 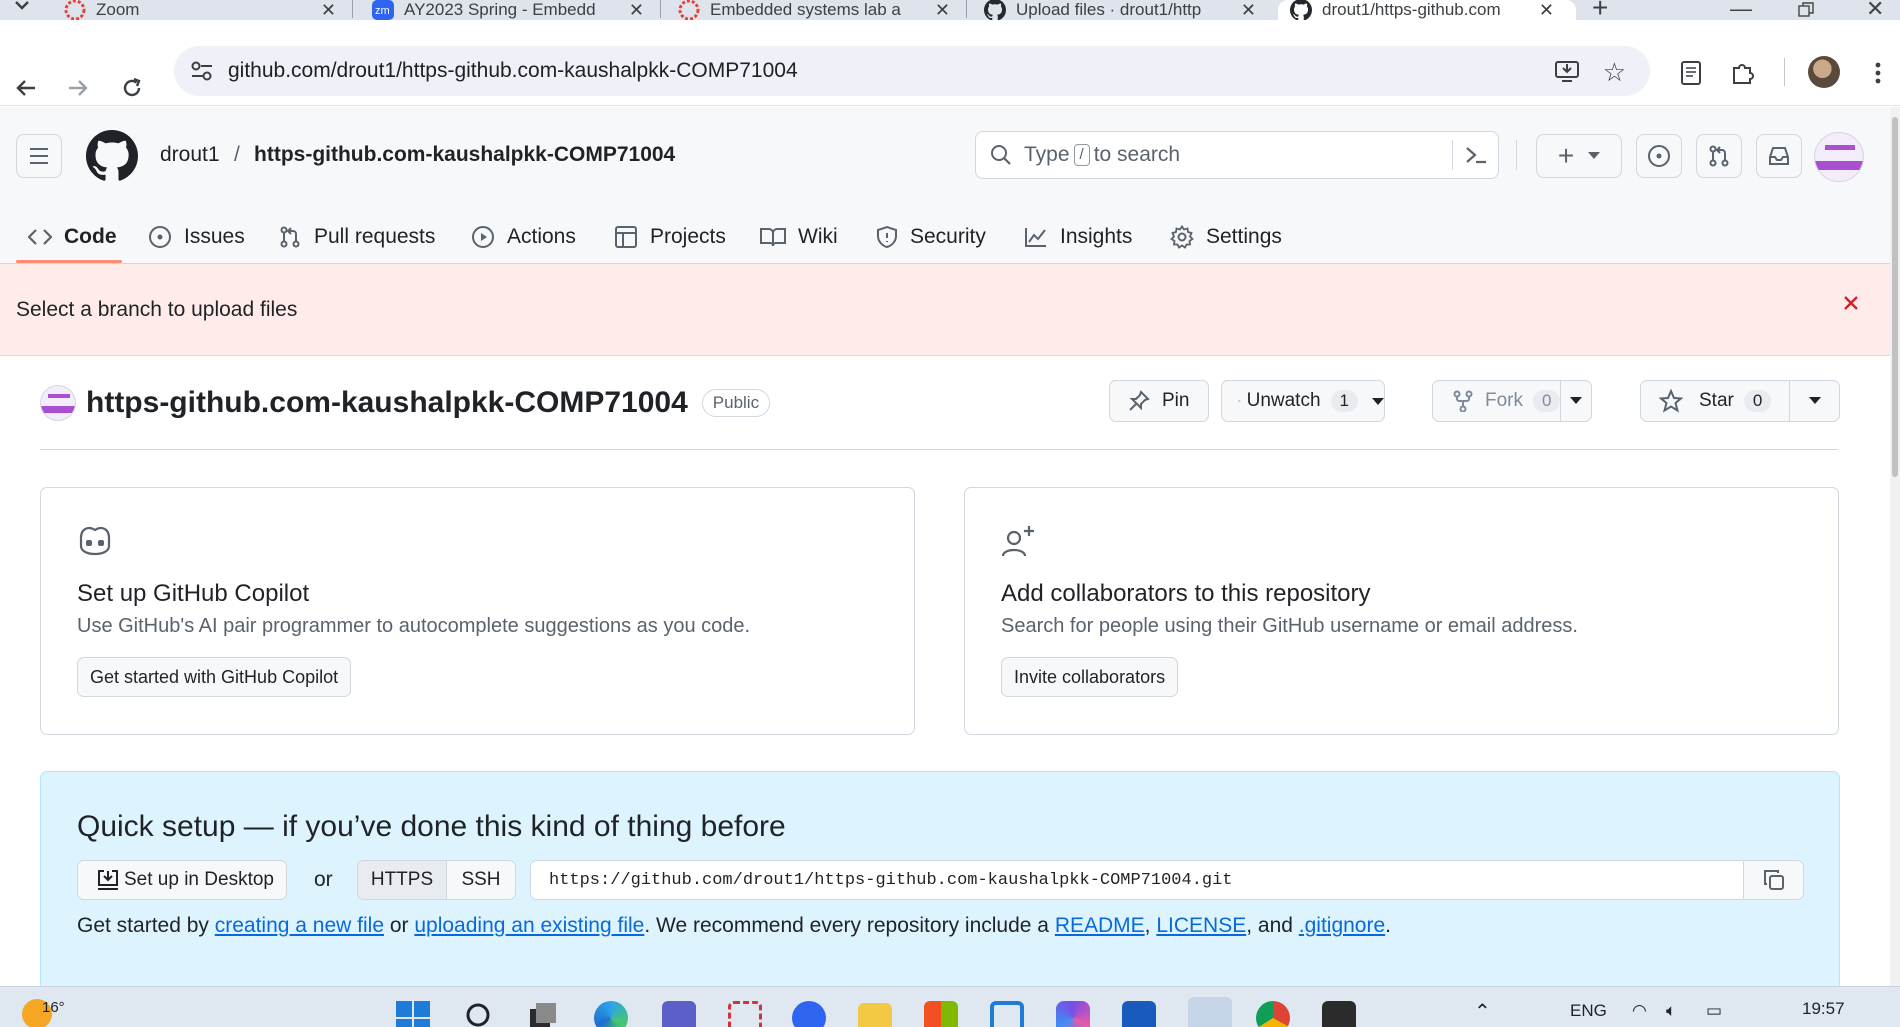 I want to click on fork-button: Fork 0, so click(x=1497, y=401).